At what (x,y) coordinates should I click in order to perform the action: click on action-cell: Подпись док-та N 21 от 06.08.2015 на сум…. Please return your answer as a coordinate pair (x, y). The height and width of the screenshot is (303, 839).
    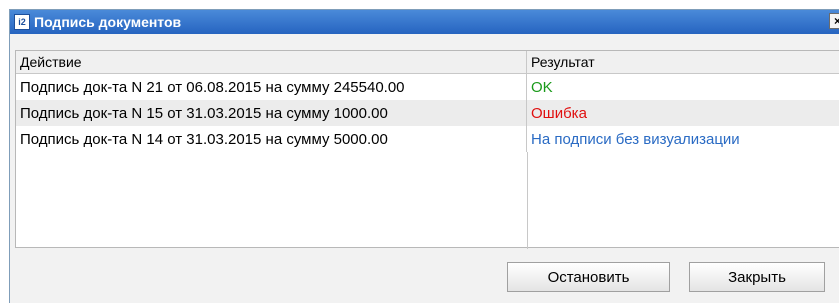
    Looking at the image, I should click on (271, 87).